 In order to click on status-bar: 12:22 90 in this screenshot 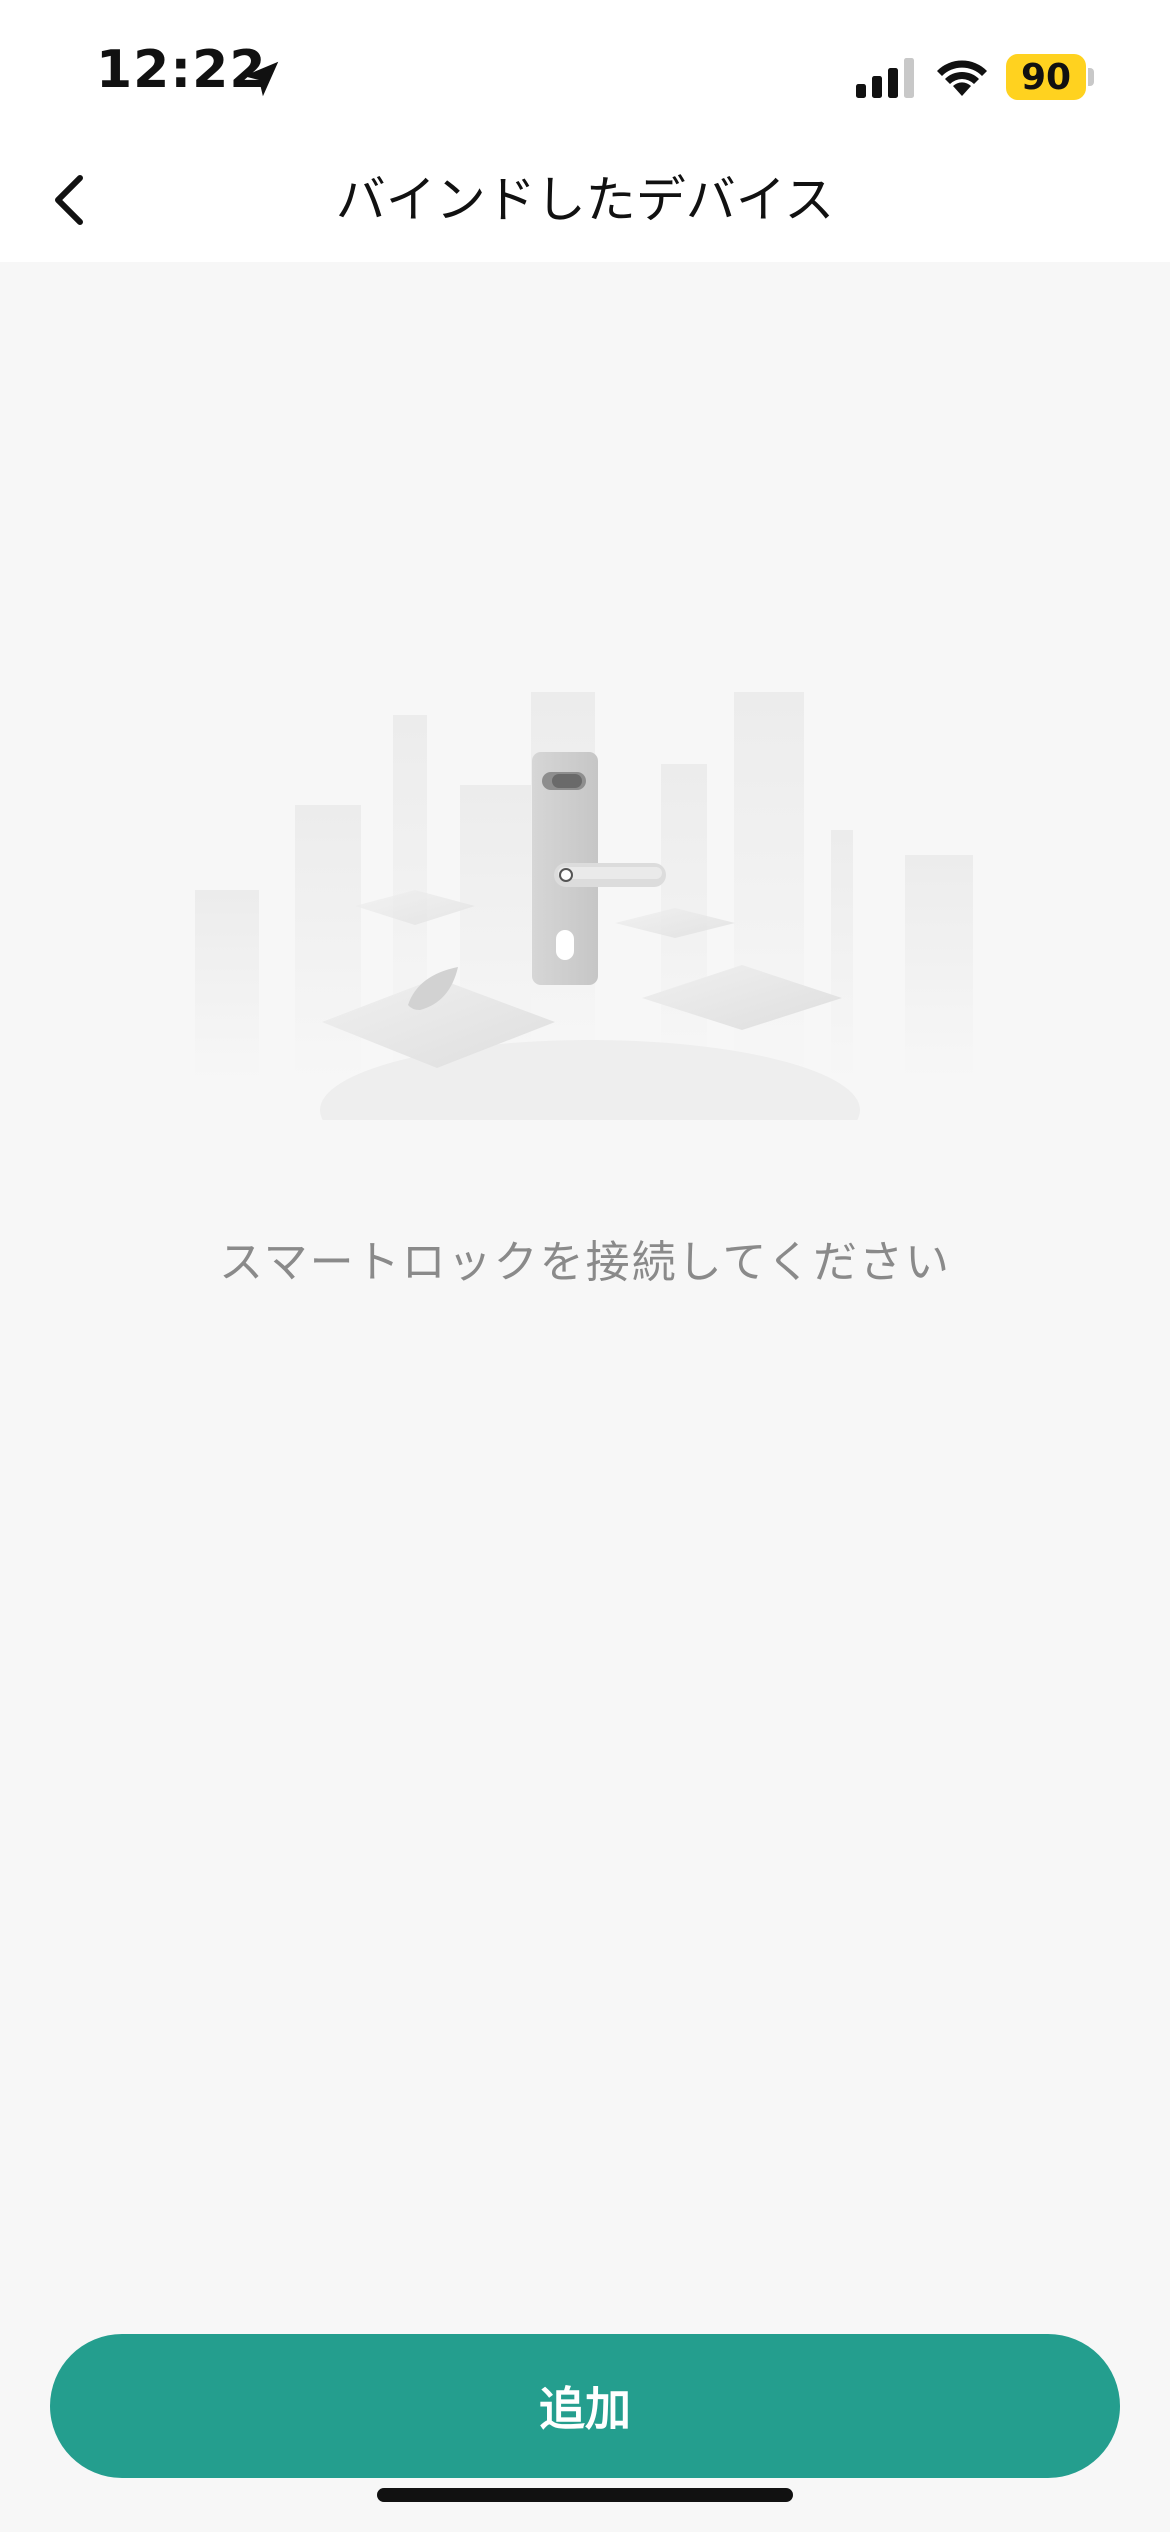, I will do `click(585, 70)`.